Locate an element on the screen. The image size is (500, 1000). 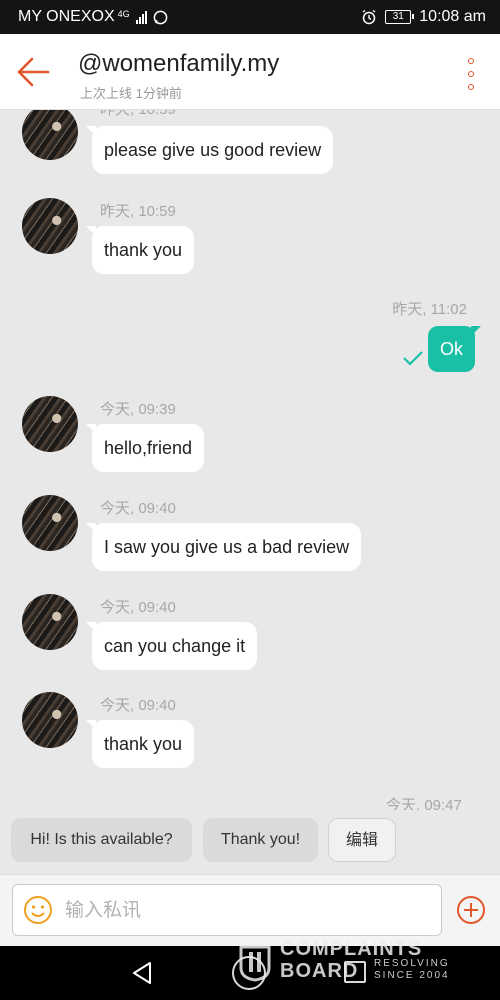
quick-reply-chip: Hi! Is this available? is located at coordinates (101, 840).